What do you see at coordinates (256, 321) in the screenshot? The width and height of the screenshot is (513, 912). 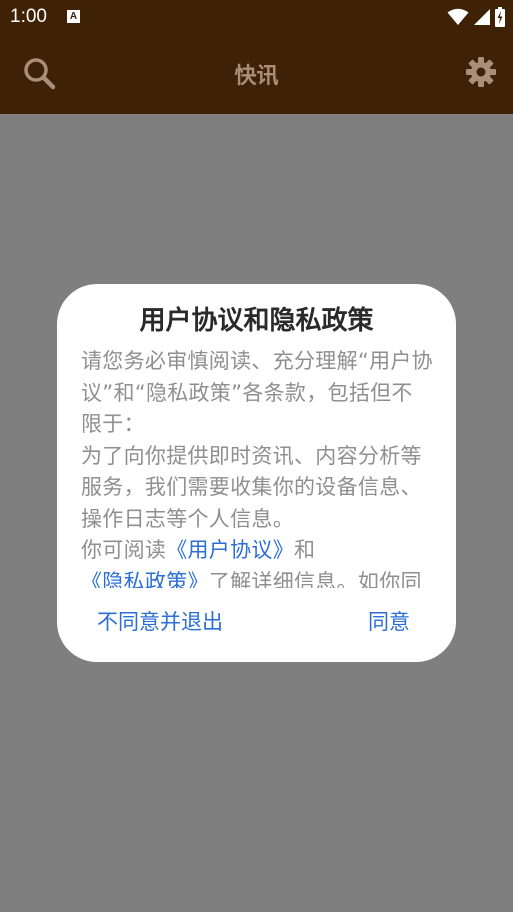 I see `dialog-title: 用户协议和隐私政策` at bounding box center [256, 321].